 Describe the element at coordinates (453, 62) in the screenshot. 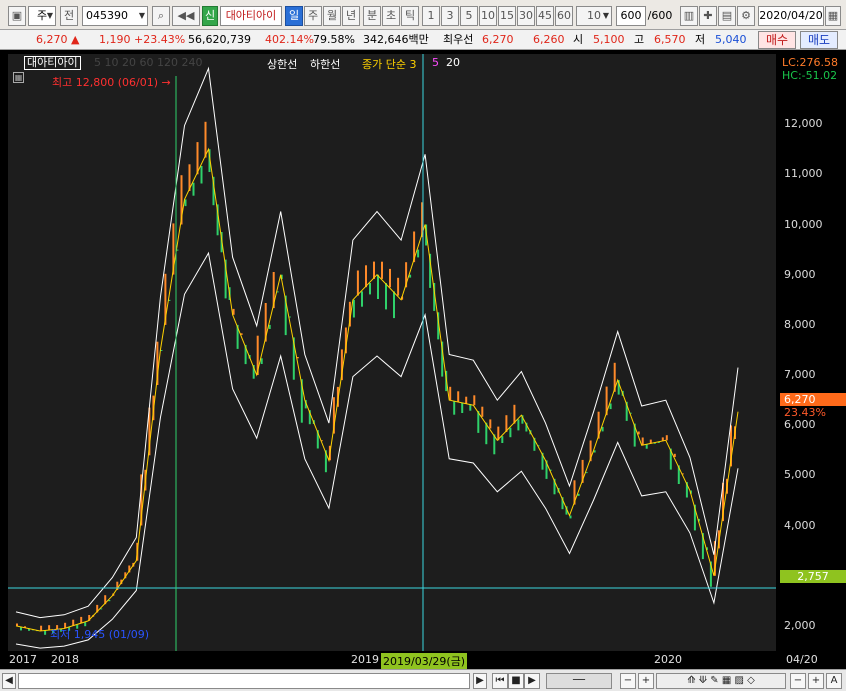

I see `legend-n20: 20` at that location.